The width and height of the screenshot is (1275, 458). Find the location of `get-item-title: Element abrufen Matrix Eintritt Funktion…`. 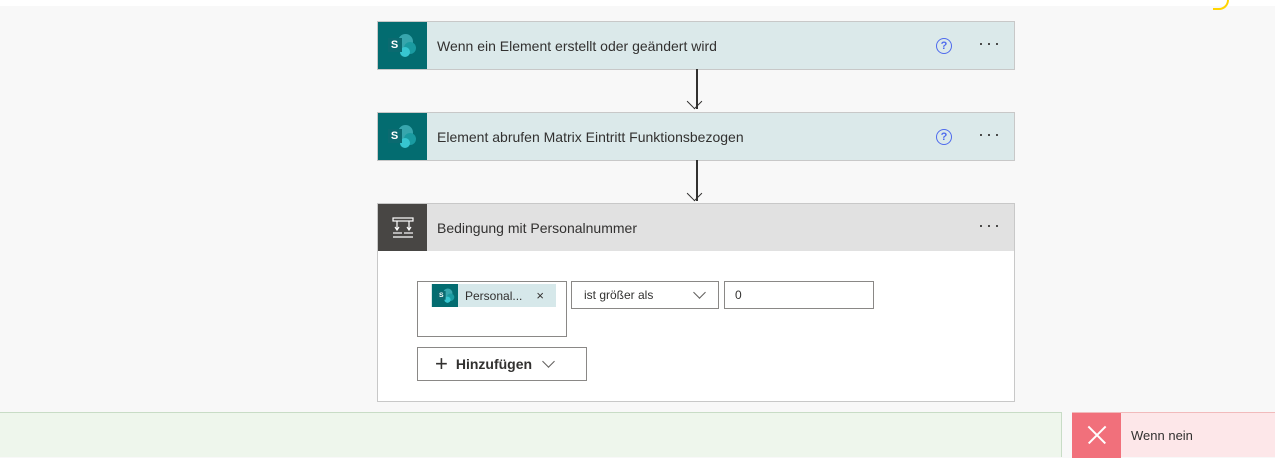

get-item-title: Element abrufen Matrix Eintritt Funktion… is located at coordinates (590, 136).